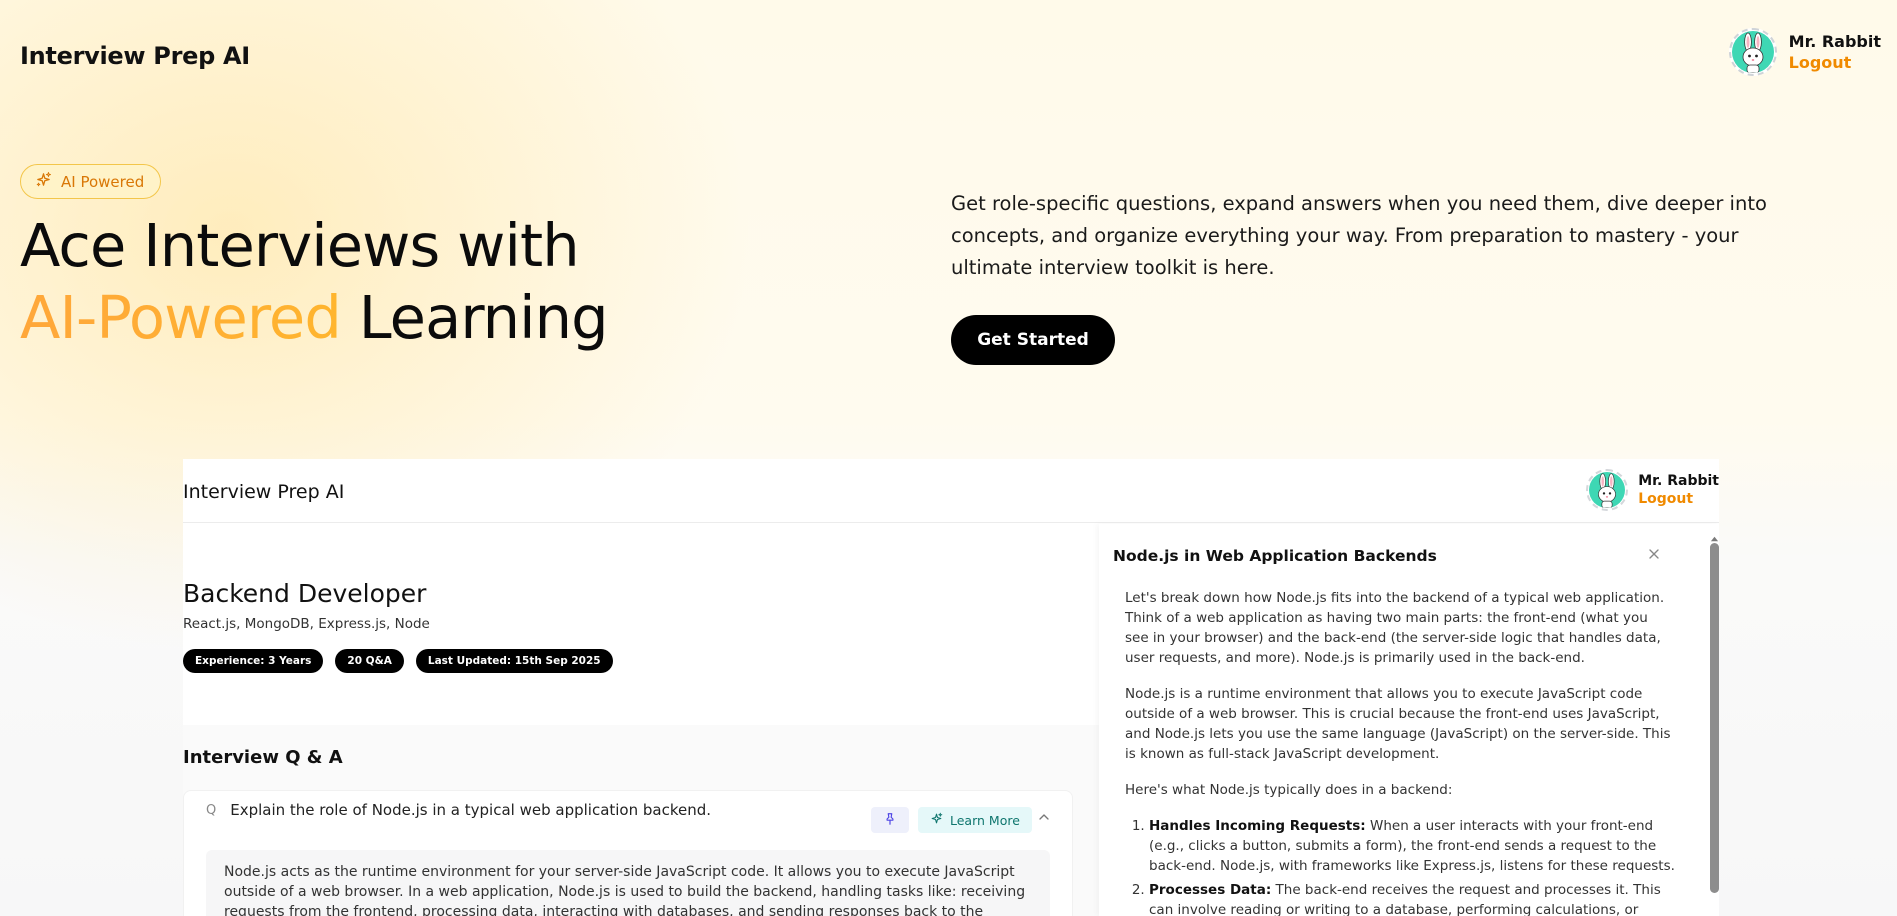  I want to click on question-marker: Q, so click(211, 810).